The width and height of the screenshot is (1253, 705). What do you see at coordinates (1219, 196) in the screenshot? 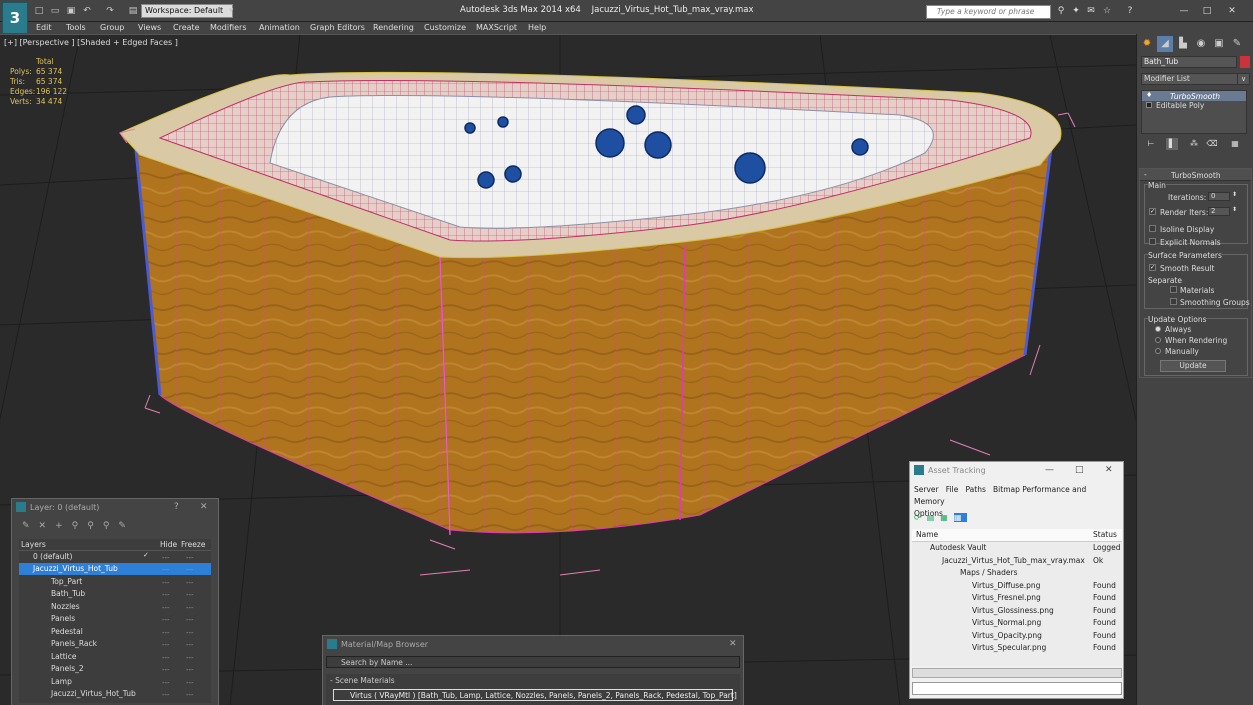
I see `iterations-spinner: 0` at bounding box center [1219, 196].